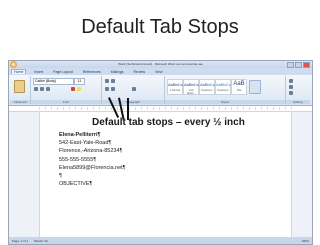 The width and height of the screenshot is (320, 245). What do you see at coordinates (291, 87) in the screenshot?
I see `replace-icon` at bounding box center [291, 87].